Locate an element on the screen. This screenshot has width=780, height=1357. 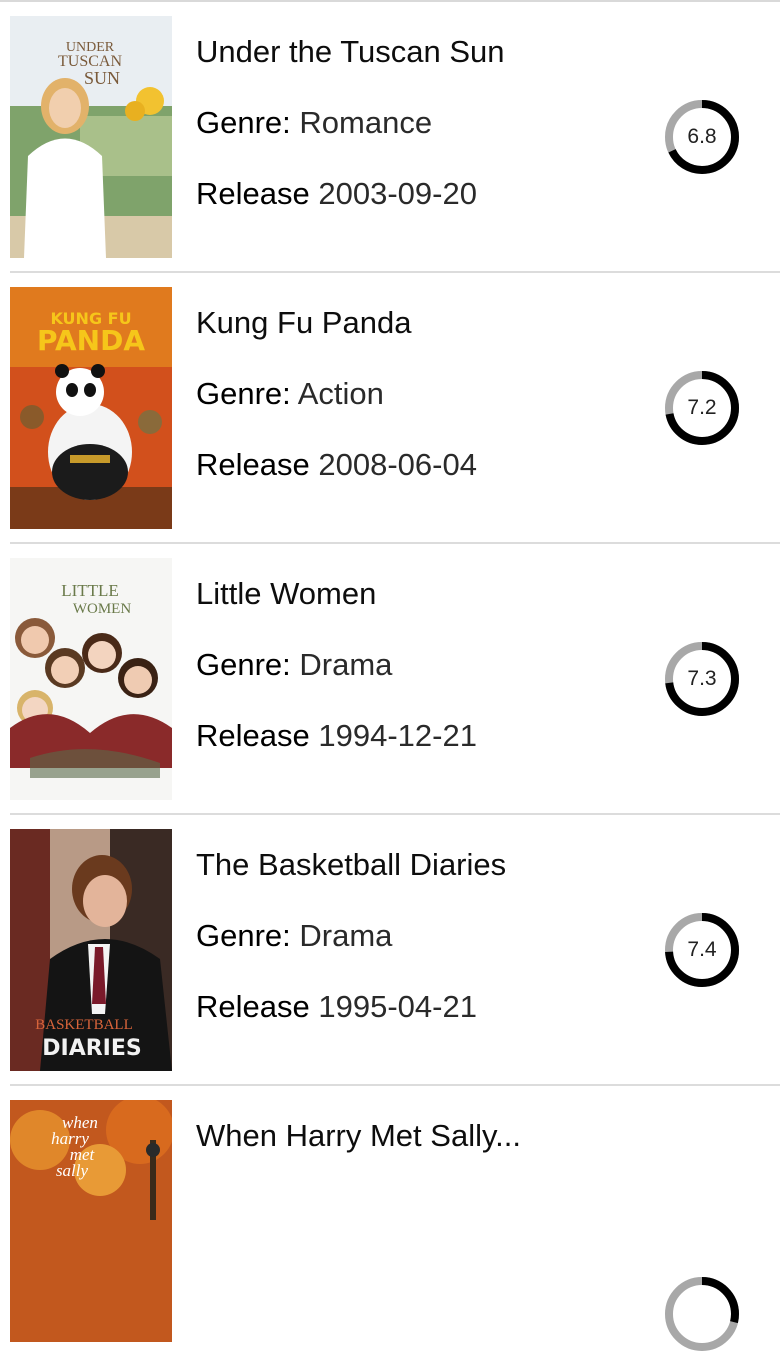
rating-ring: 6.8 is located at coordinates (702, 137).